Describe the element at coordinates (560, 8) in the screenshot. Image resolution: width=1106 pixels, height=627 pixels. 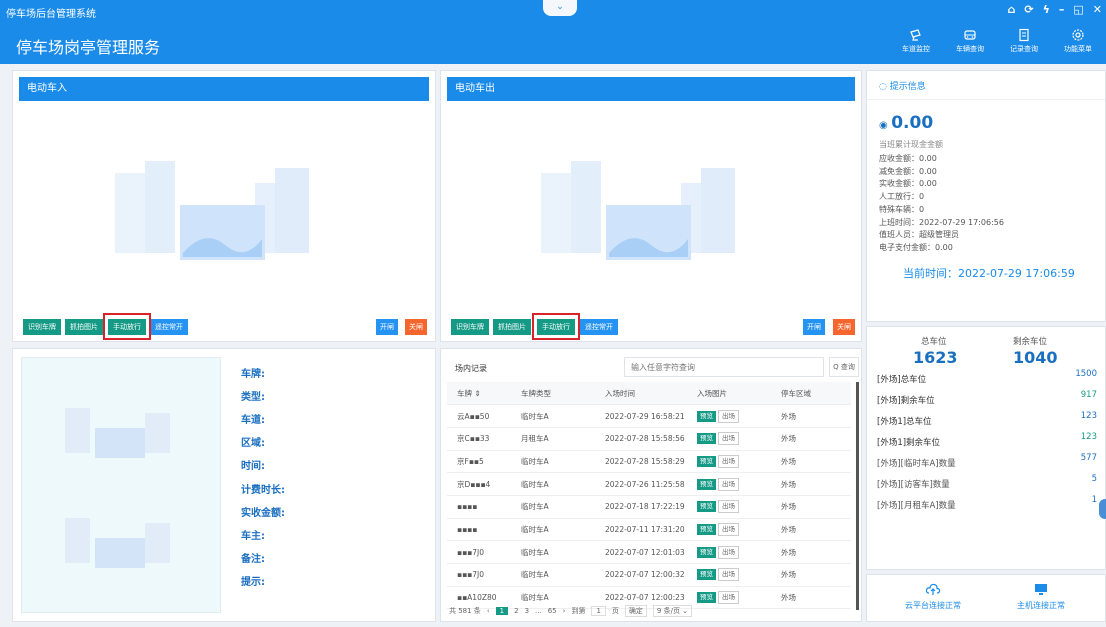
I see `collapse-toggle-button: ⌄` at that location.